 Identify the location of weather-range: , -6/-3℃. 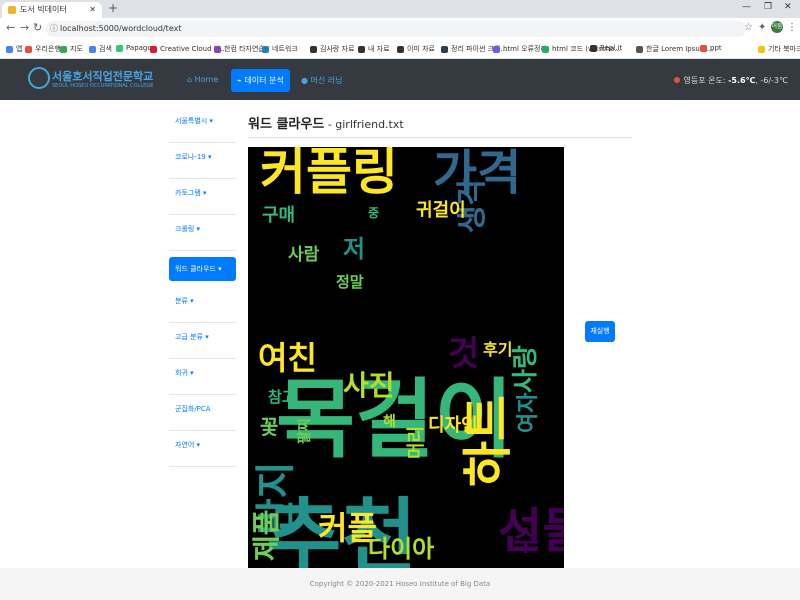
(771, 80).